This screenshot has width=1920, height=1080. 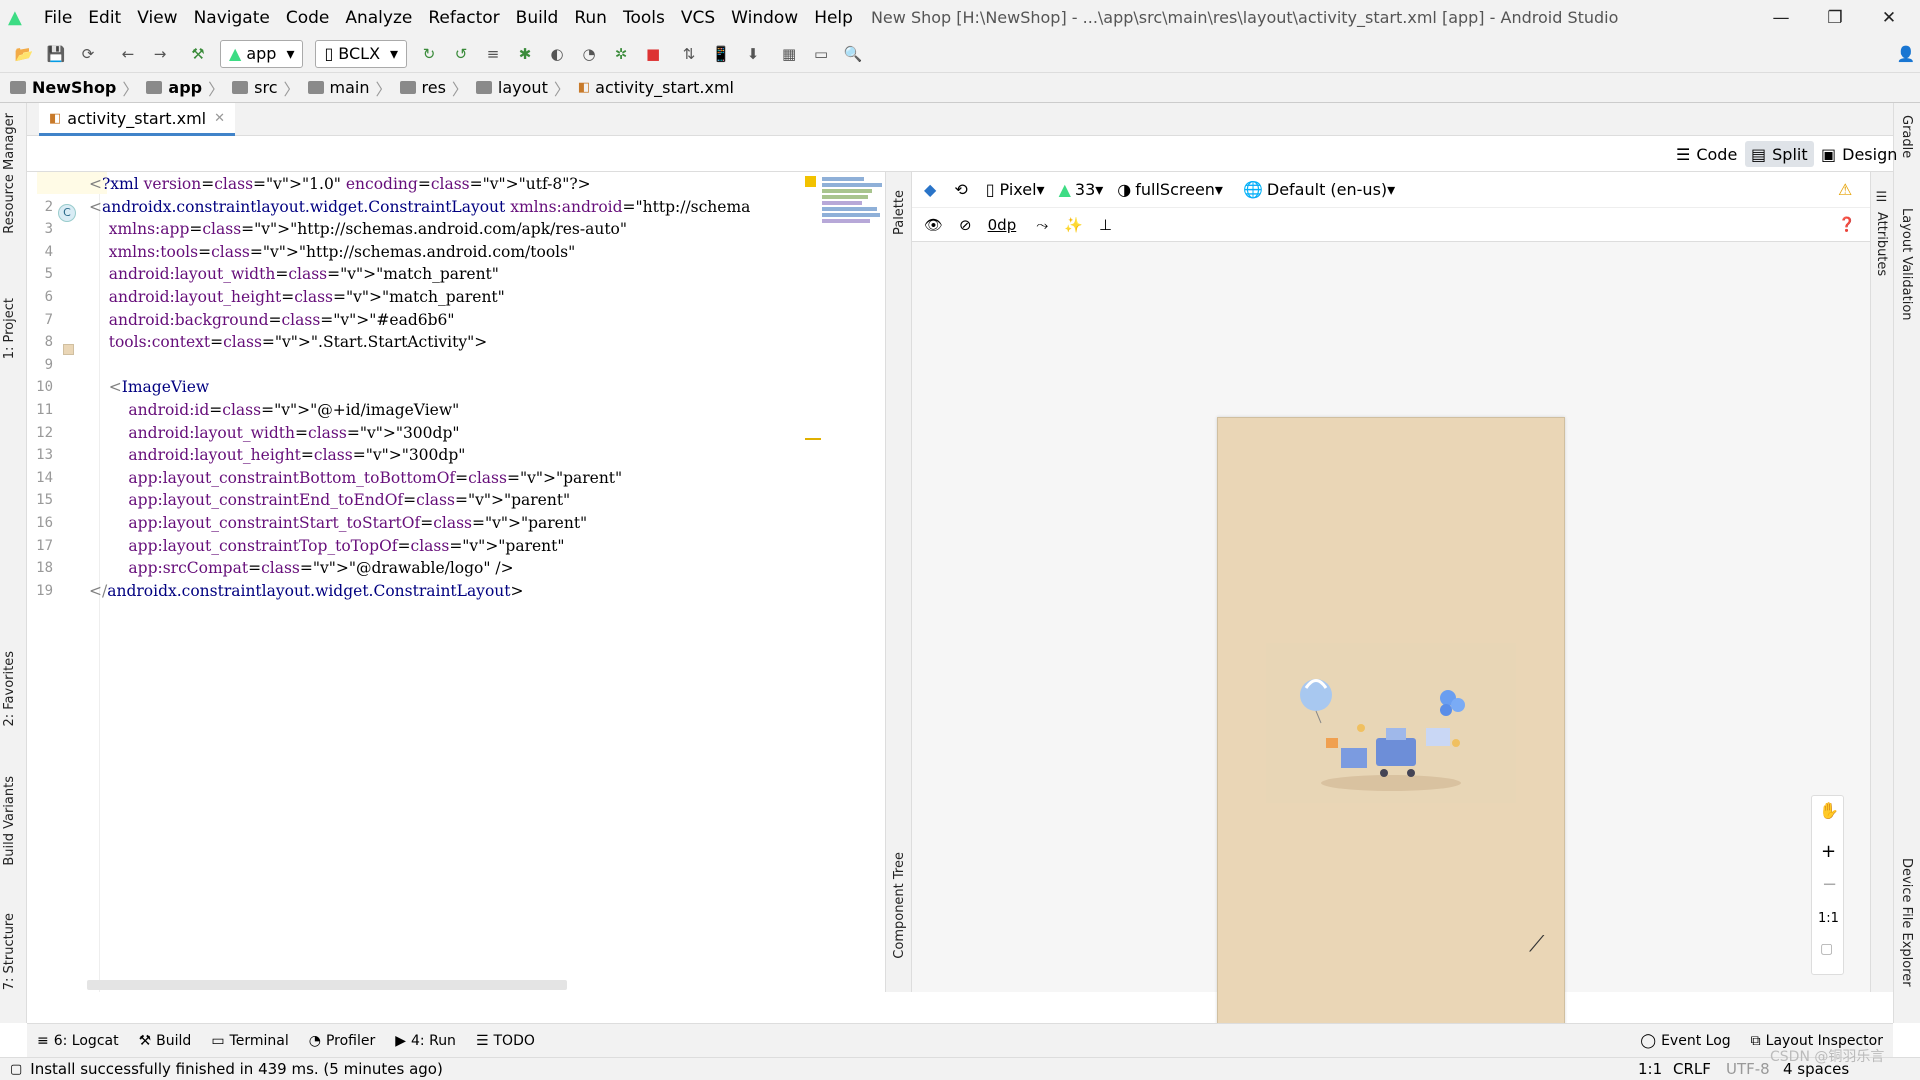 What do you see at coordinates (1650, 1069) in the screenshot?
I see `caret-position: 1:1` at bounding box center [1650, 1069].